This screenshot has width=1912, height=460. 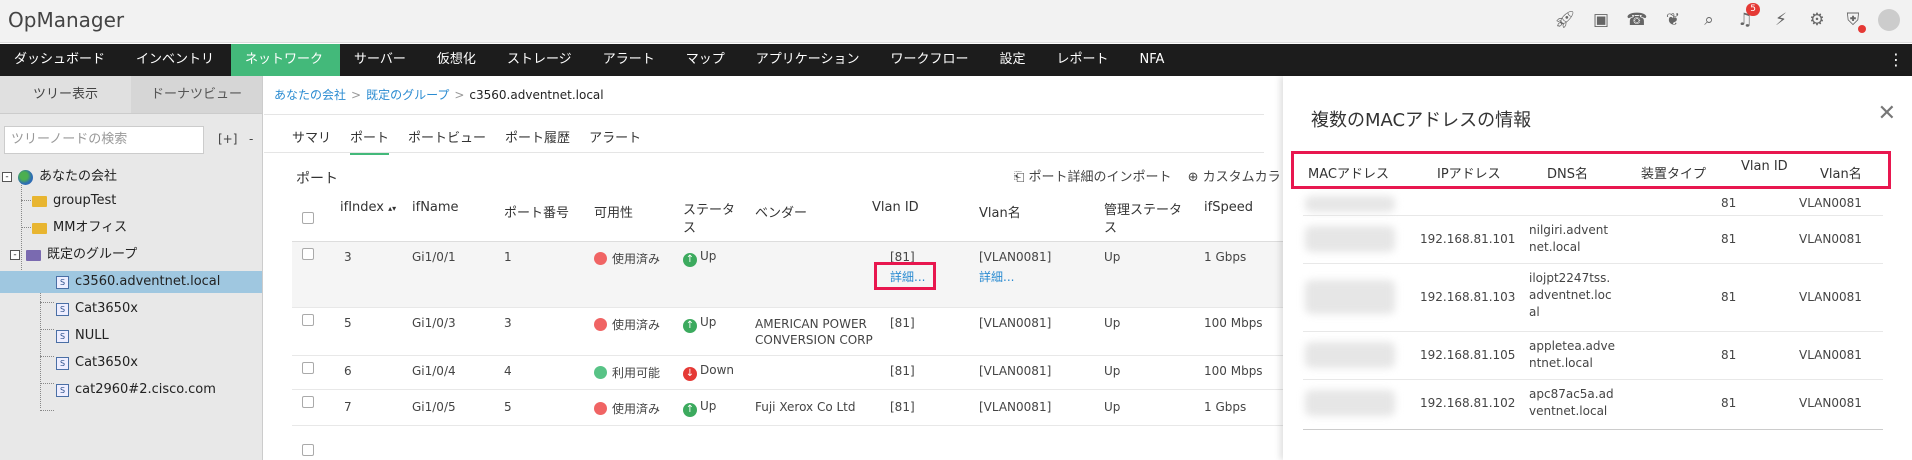 What do you see at coordinates (1000, 211) in the screenshot?
I see `col-vlan-name: Vlan名` at bounding box center [1000, 211].